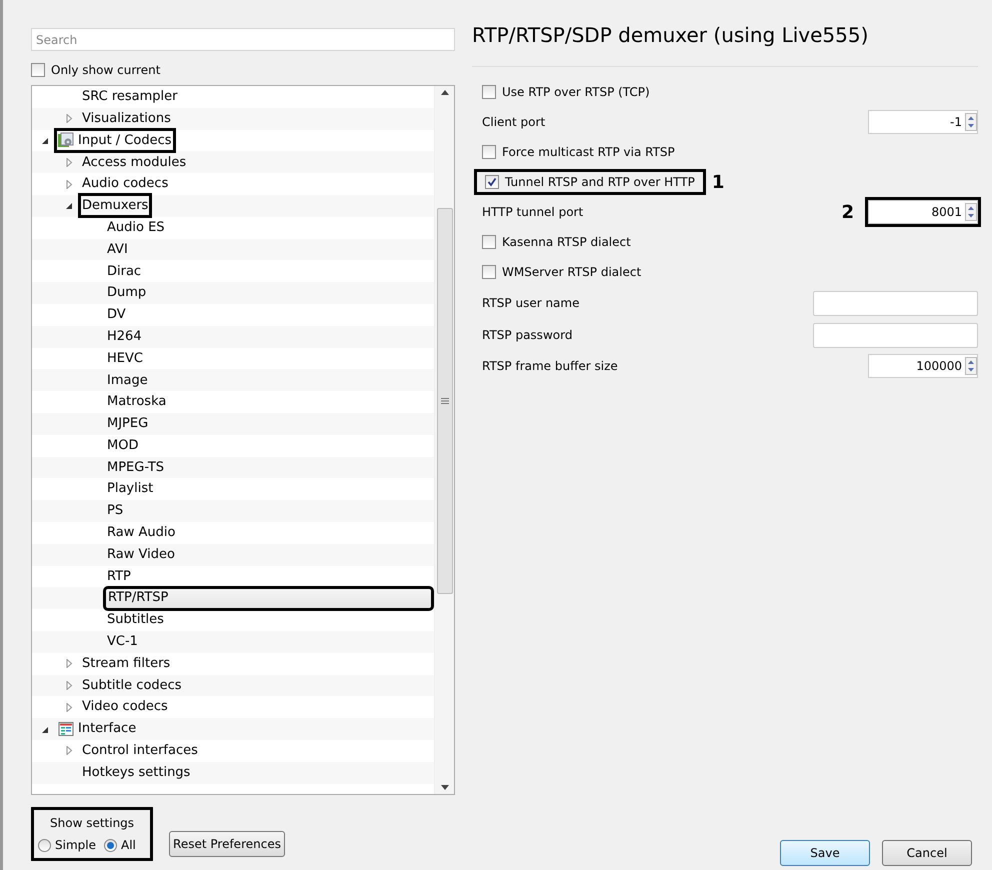  Describe the element at coordinates (75, 845) in the screenshot. I see `radio-label: Simple` at that location.